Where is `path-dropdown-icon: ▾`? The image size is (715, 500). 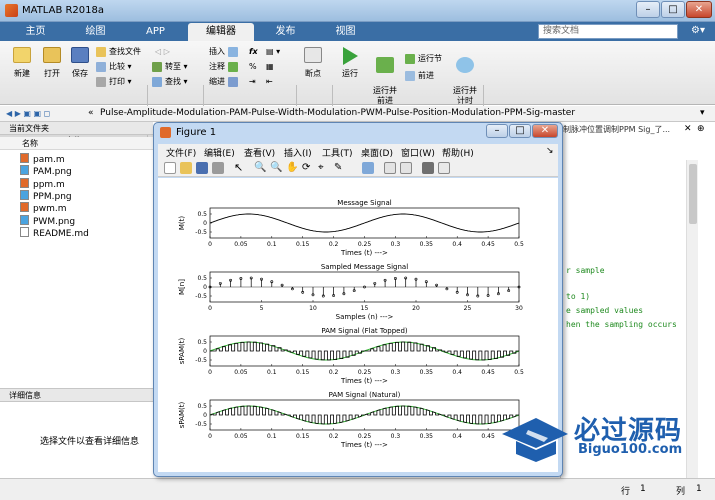 path-dropdown-icon: ▾ is located at coordinates (702, 113).